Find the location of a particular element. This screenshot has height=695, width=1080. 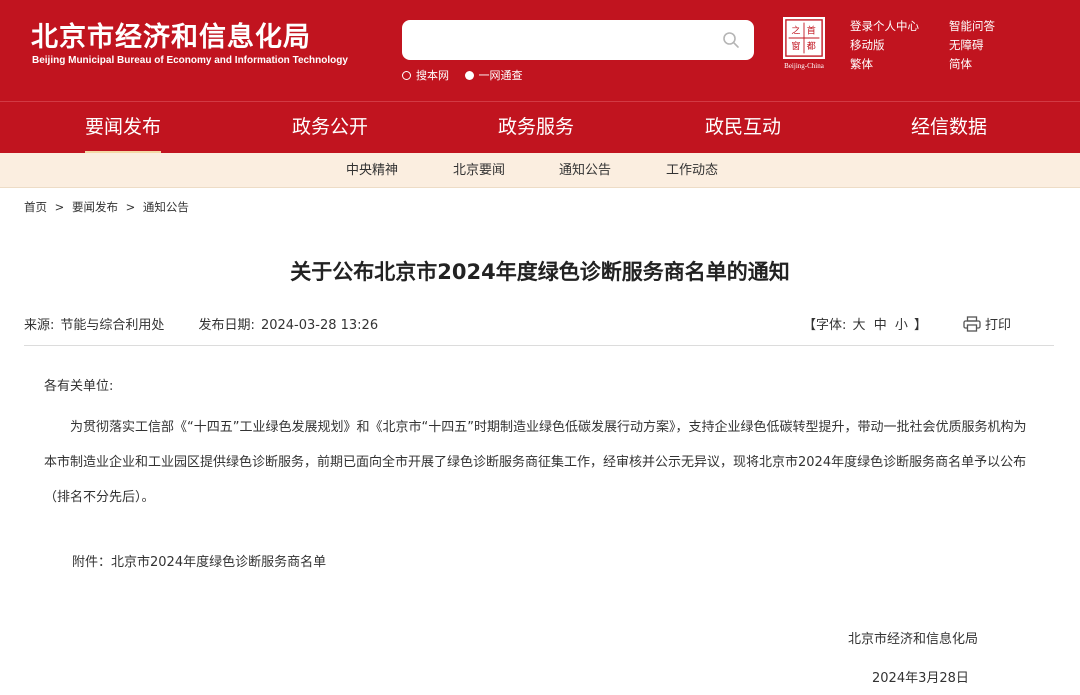

main-nav: 要闻发布 政务公开 政务服务 政民互动 经信数据 is located at coordinates (540, 127).